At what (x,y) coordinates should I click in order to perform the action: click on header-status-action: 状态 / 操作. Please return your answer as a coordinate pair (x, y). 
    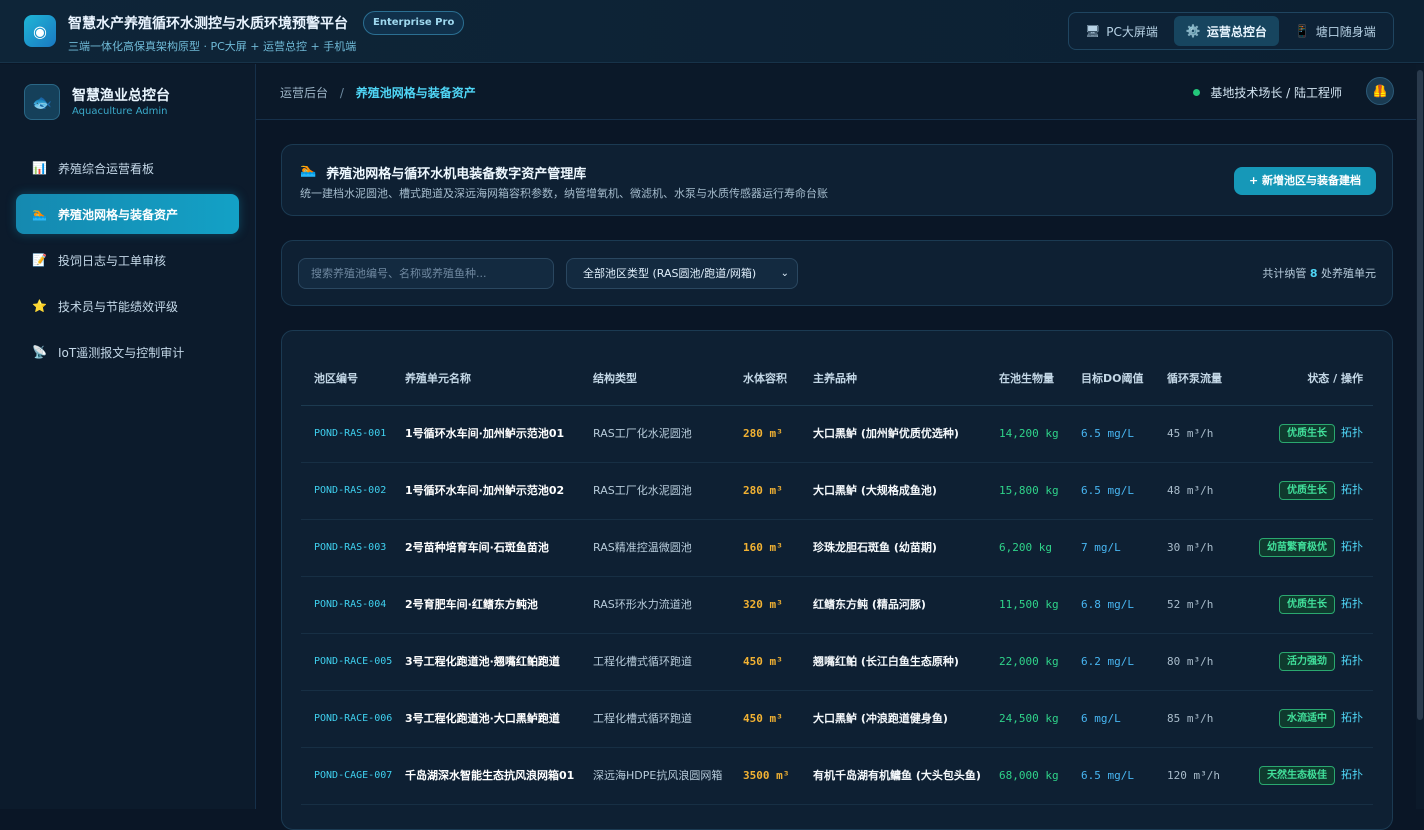
    Looking at the image, I should click on (1315, 379).